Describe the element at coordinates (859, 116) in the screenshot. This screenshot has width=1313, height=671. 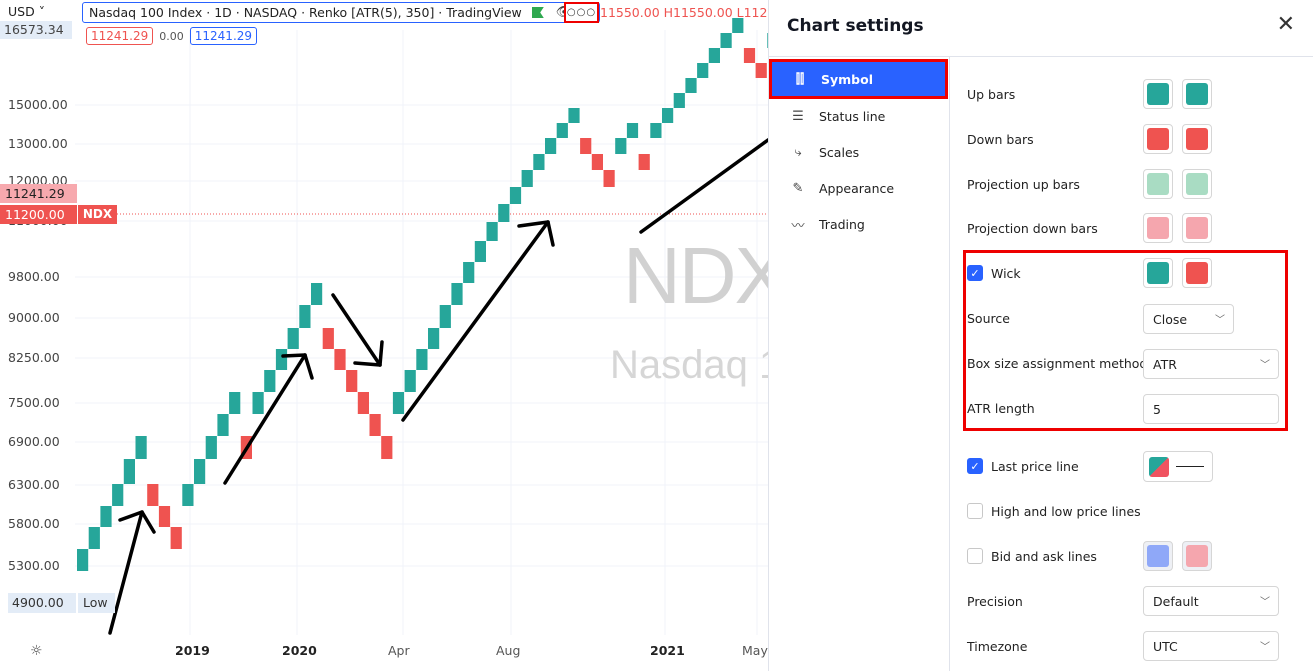
I see `nav-item-status-line: ☰ Status line` at that location.